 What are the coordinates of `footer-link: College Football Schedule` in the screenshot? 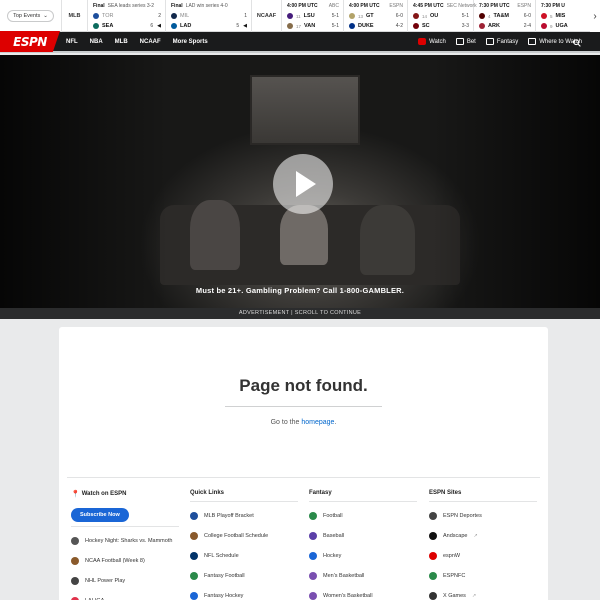 It's located at (244, 536).